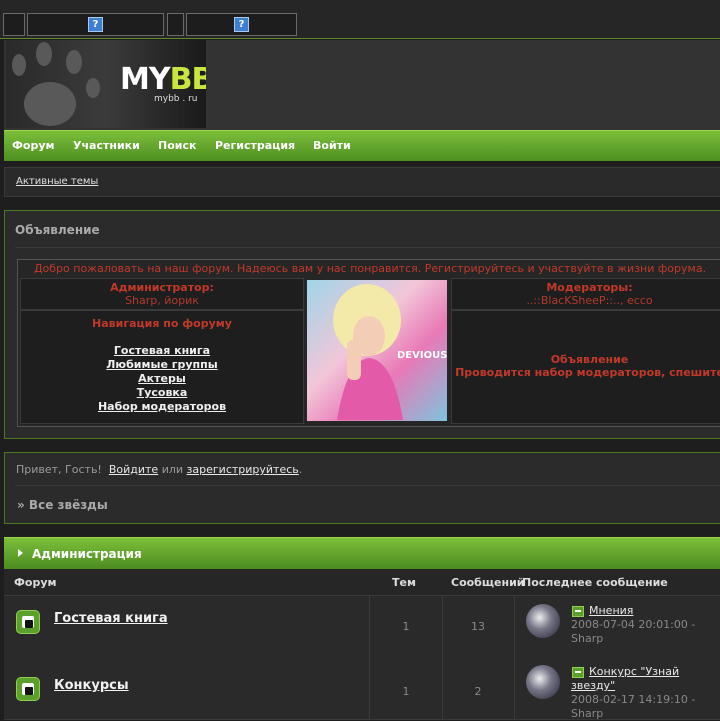 This screenshot has height=721, width=720. What do you see at coordinates (589, 359) in the screenshot?
I see `notice-title: Объявление` at bounding box center [589, 359].